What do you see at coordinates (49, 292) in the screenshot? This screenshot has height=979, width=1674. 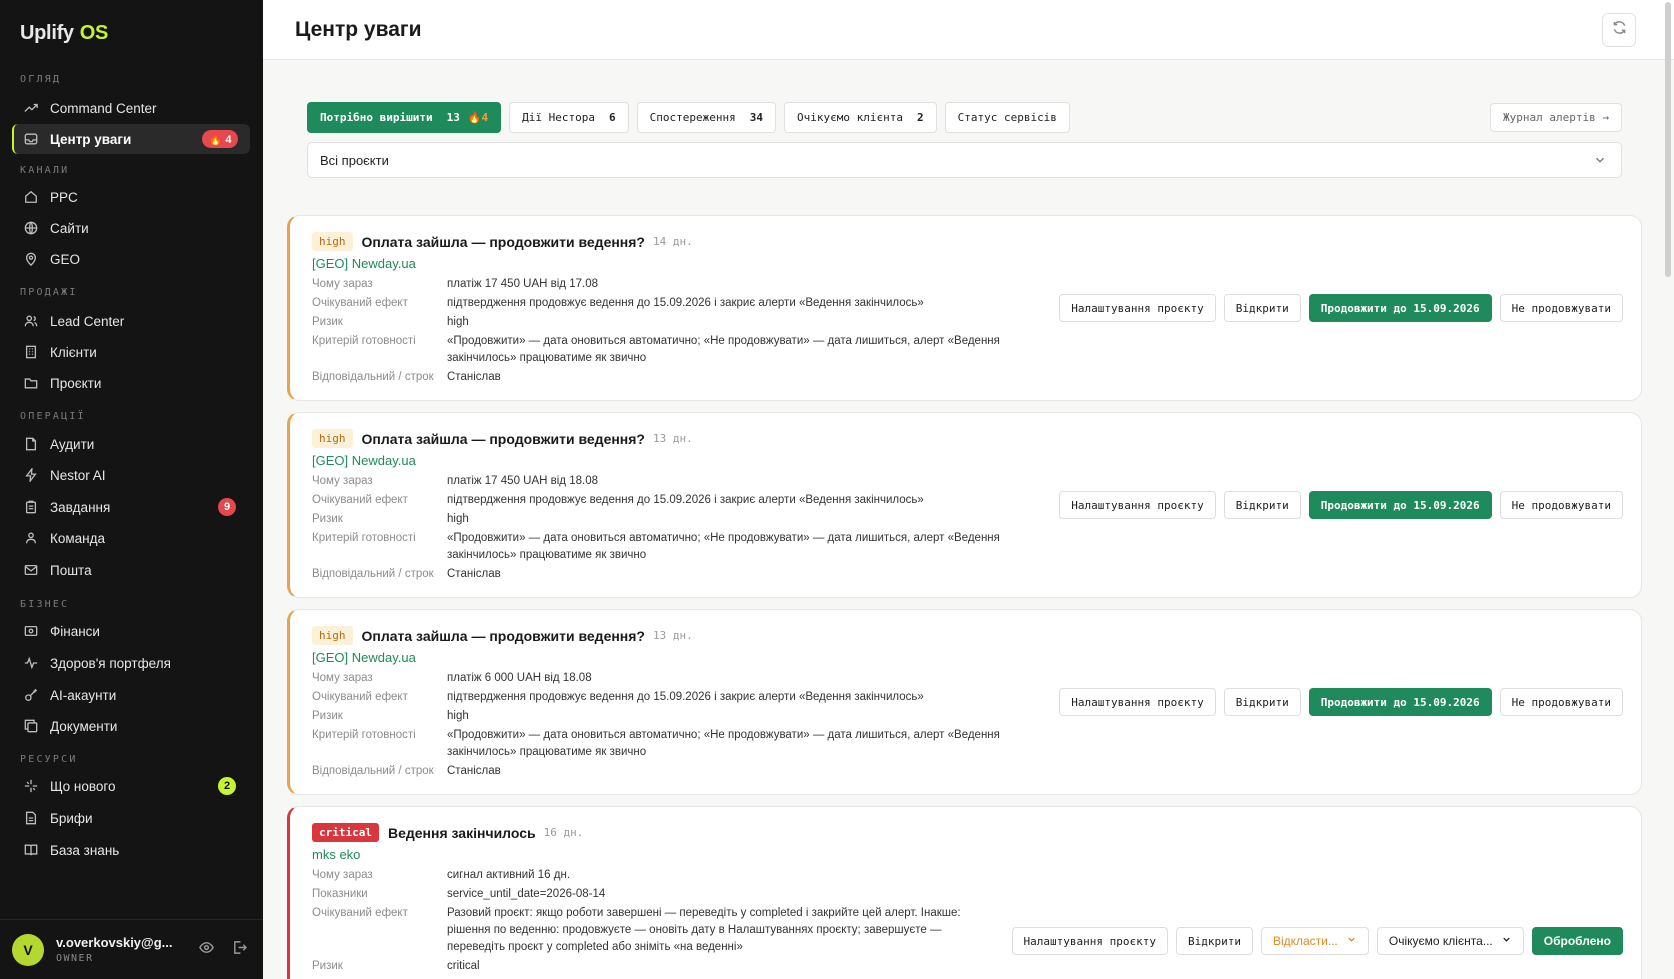 I see `section-sales: ПРОДАЖІ` at bounding box center [49, 292].